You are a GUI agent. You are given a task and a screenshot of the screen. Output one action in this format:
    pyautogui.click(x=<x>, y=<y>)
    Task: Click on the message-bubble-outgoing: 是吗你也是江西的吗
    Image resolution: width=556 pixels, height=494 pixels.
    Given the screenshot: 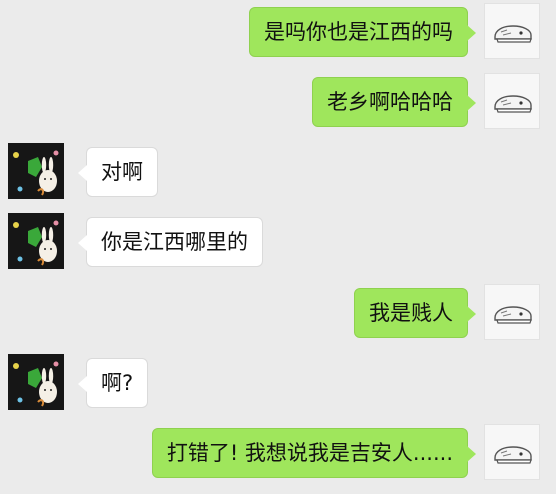 What is the action you would take?
    pyautogui.click(x=362, y=32)
    